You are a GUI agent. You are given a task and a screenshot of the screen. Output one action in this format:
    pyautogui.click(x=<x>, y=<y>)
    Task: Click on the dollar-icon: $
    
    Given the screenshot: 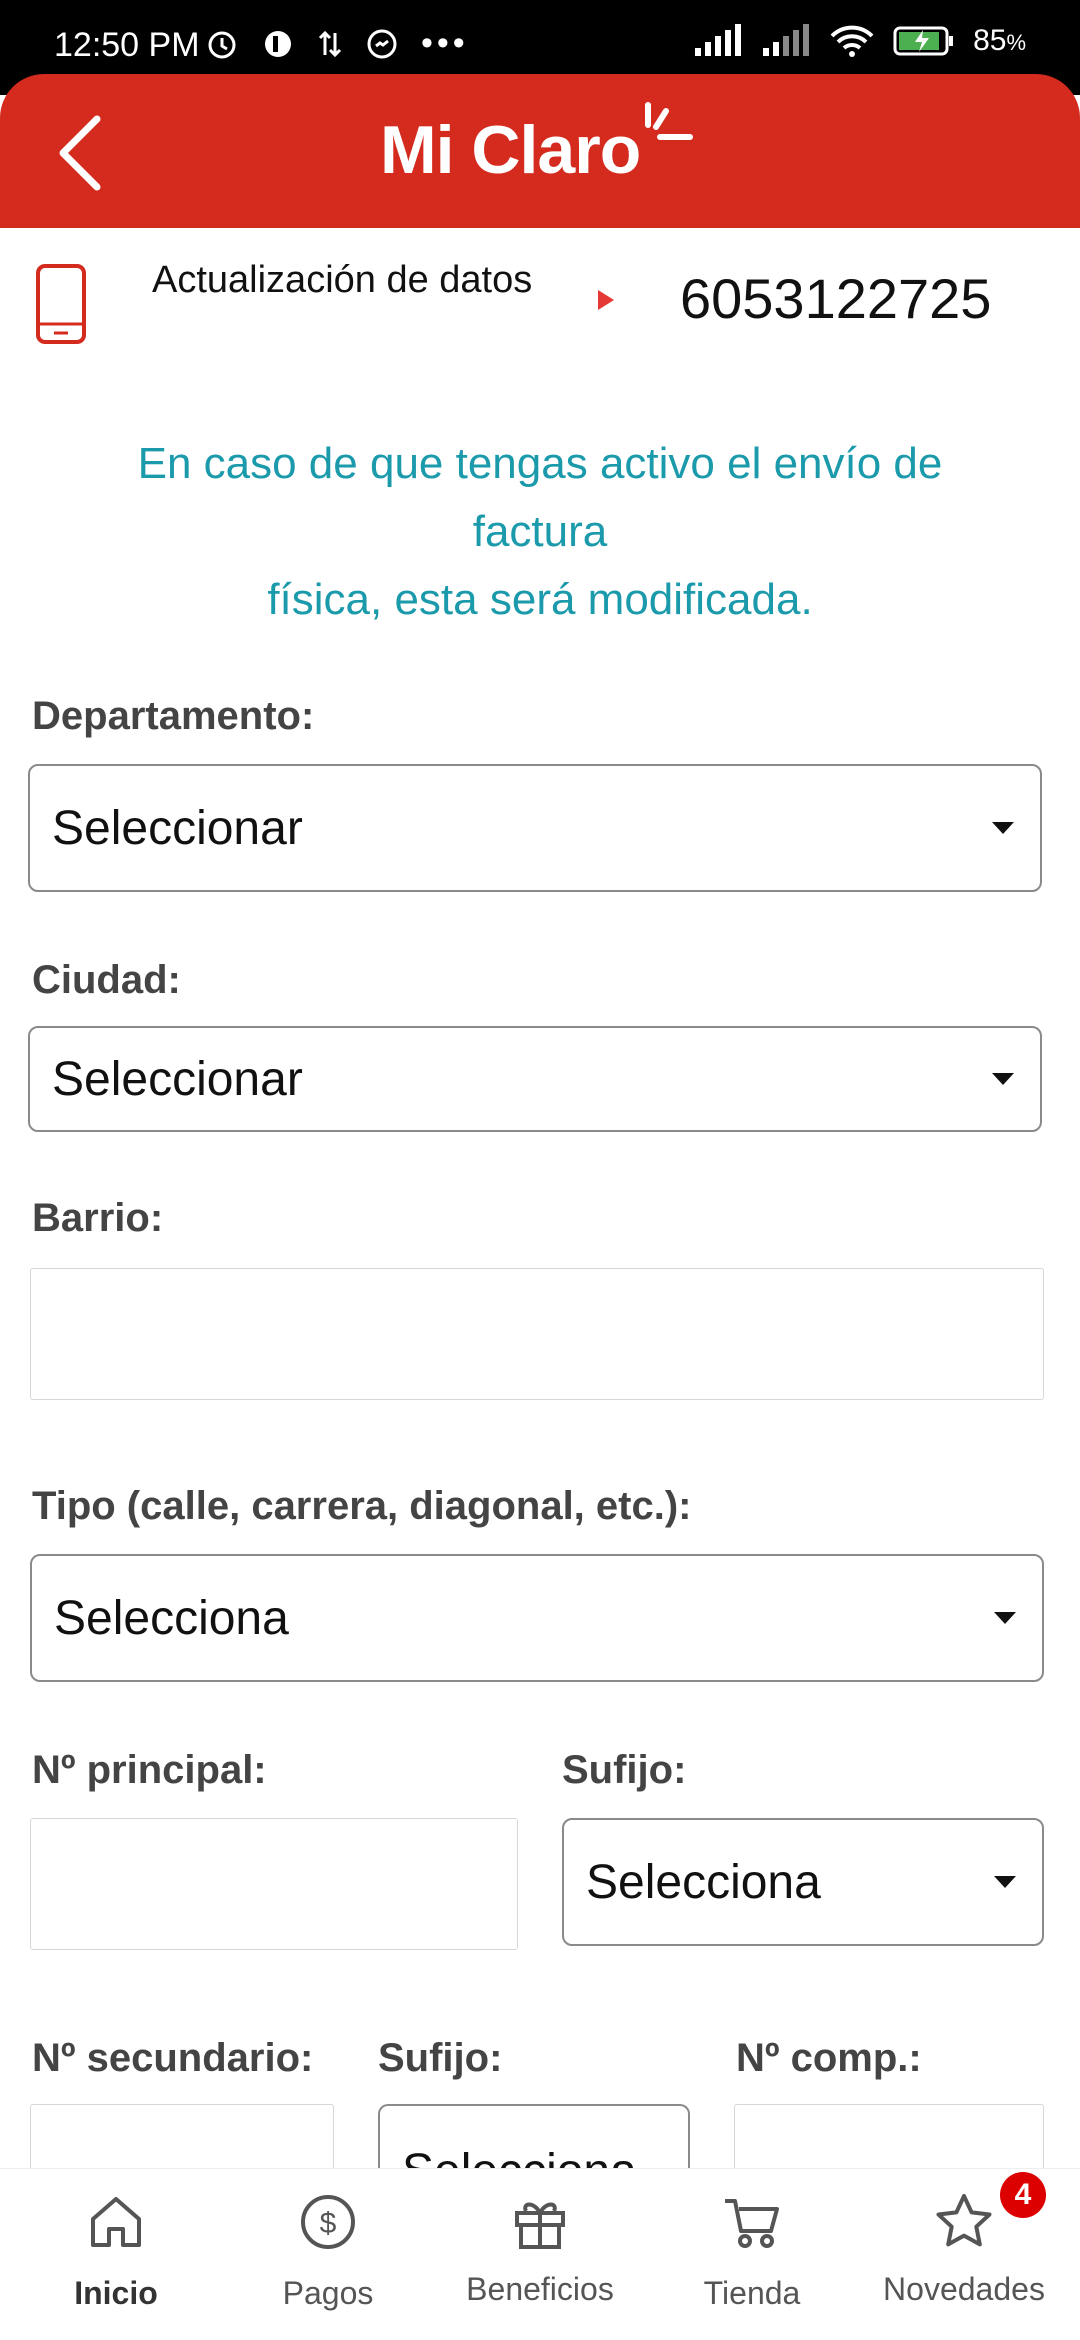 What is the action you would take?
    pyautogui.click(x=328, y=2222)
    